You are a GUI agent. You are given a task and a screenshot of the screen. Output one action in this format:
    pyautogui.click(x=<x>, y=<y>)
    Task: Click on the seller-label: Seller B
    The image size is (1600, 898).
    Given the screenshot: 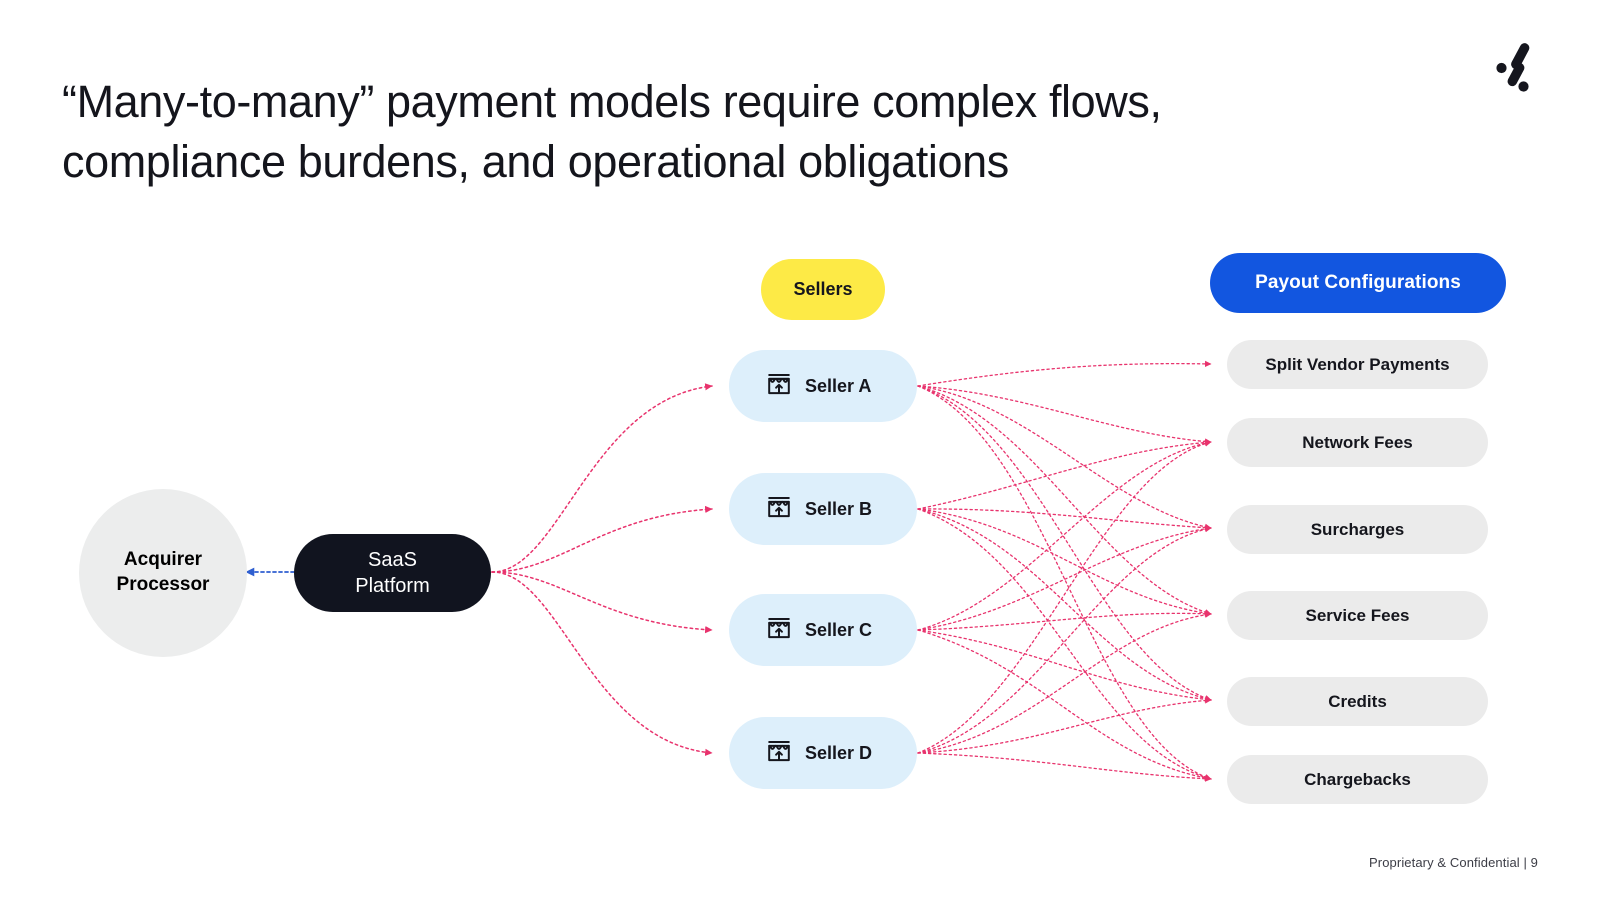 What is the action you would take?
    pyautogui.click(x=839, y=508)
    